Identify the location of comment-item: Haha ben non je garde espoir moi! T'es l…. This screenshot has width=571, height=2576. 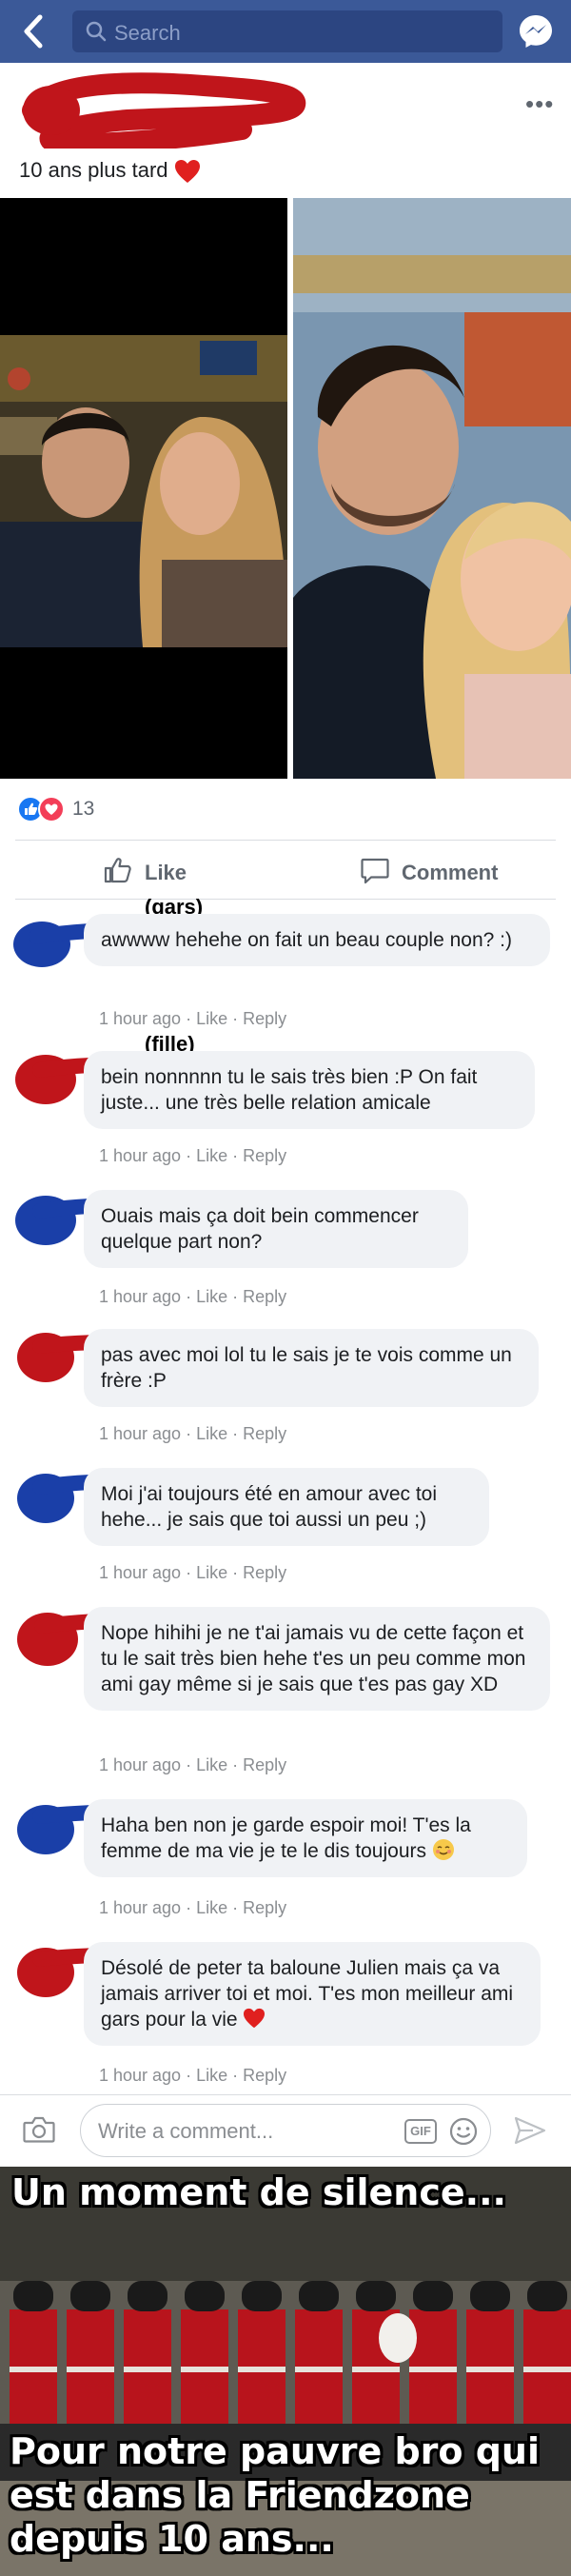
(285, 1858).